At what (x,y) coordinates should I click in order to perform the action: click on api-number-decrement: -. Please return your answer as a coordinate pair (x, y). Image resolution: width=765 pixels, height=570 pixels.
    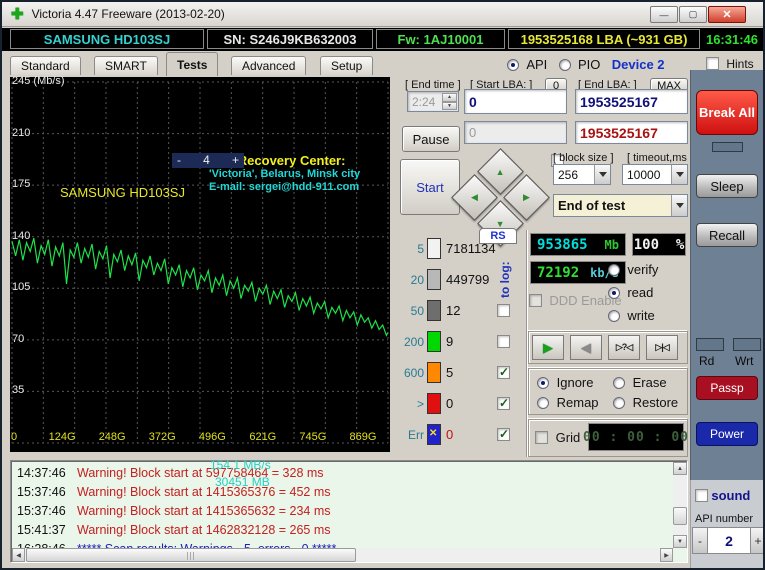
    Looking at the image, I should click on (700, 540).